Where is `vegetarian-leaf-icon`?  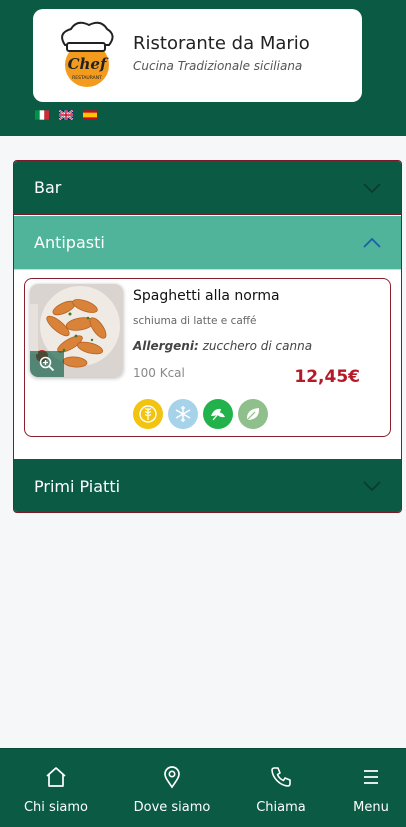
vegetarian-leaf-icon is located at coordinates (253, 414).